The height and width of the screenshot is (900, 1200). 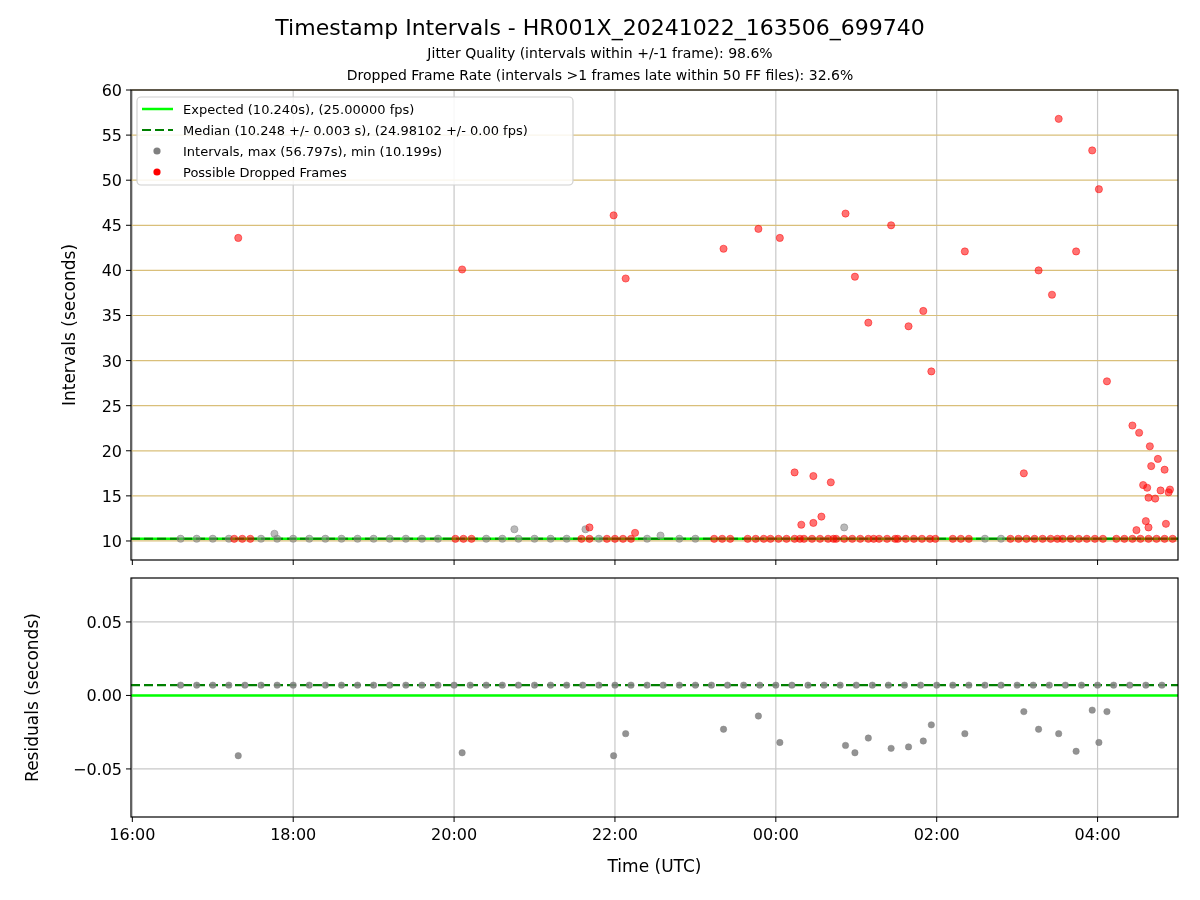 What do you see at coordinates (654, 866) in the screenshot?
I see `x-axis-label: Time (UTC)` at bounding box center [654, 866].